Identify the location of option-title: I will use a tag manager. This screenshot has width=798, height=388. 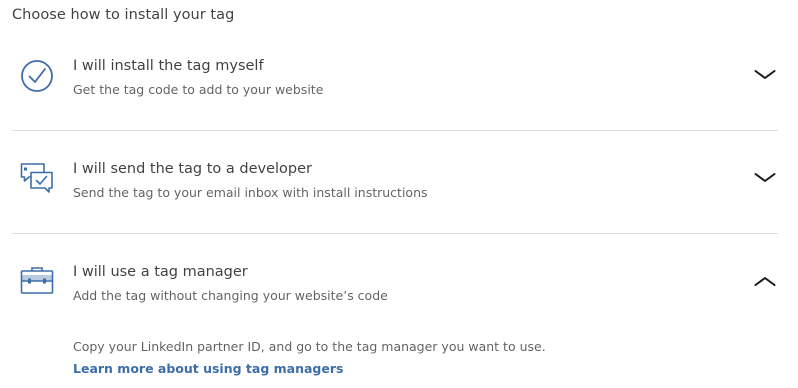
(160, 272).